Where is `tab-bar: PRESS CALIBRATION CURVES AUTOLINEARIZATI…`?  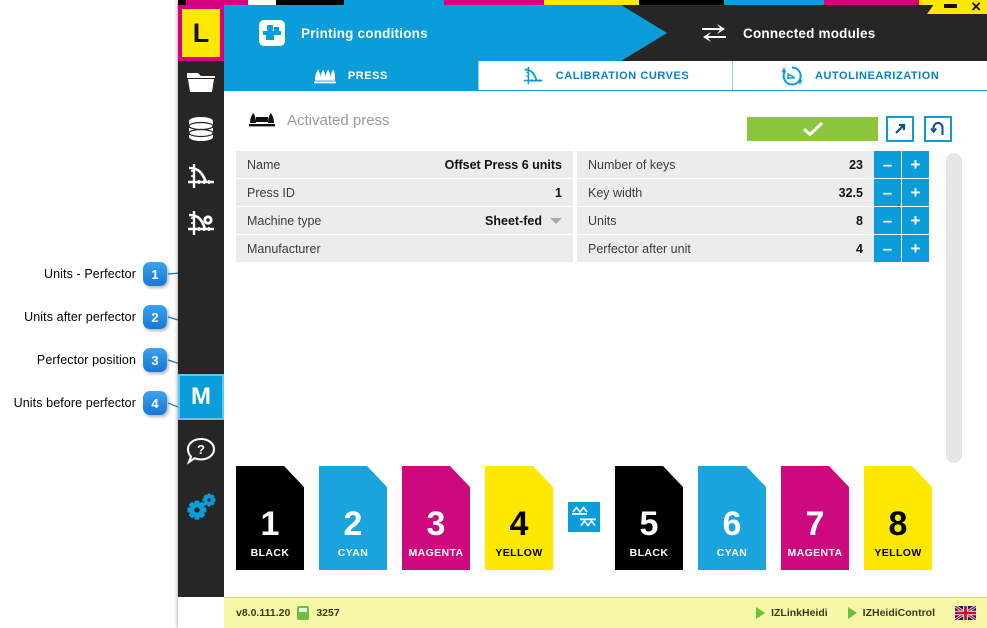
tab-bar: PRESS CALIBRATION CURVES AUTOLINEARIZATI… is located at coordinates (605, 76).